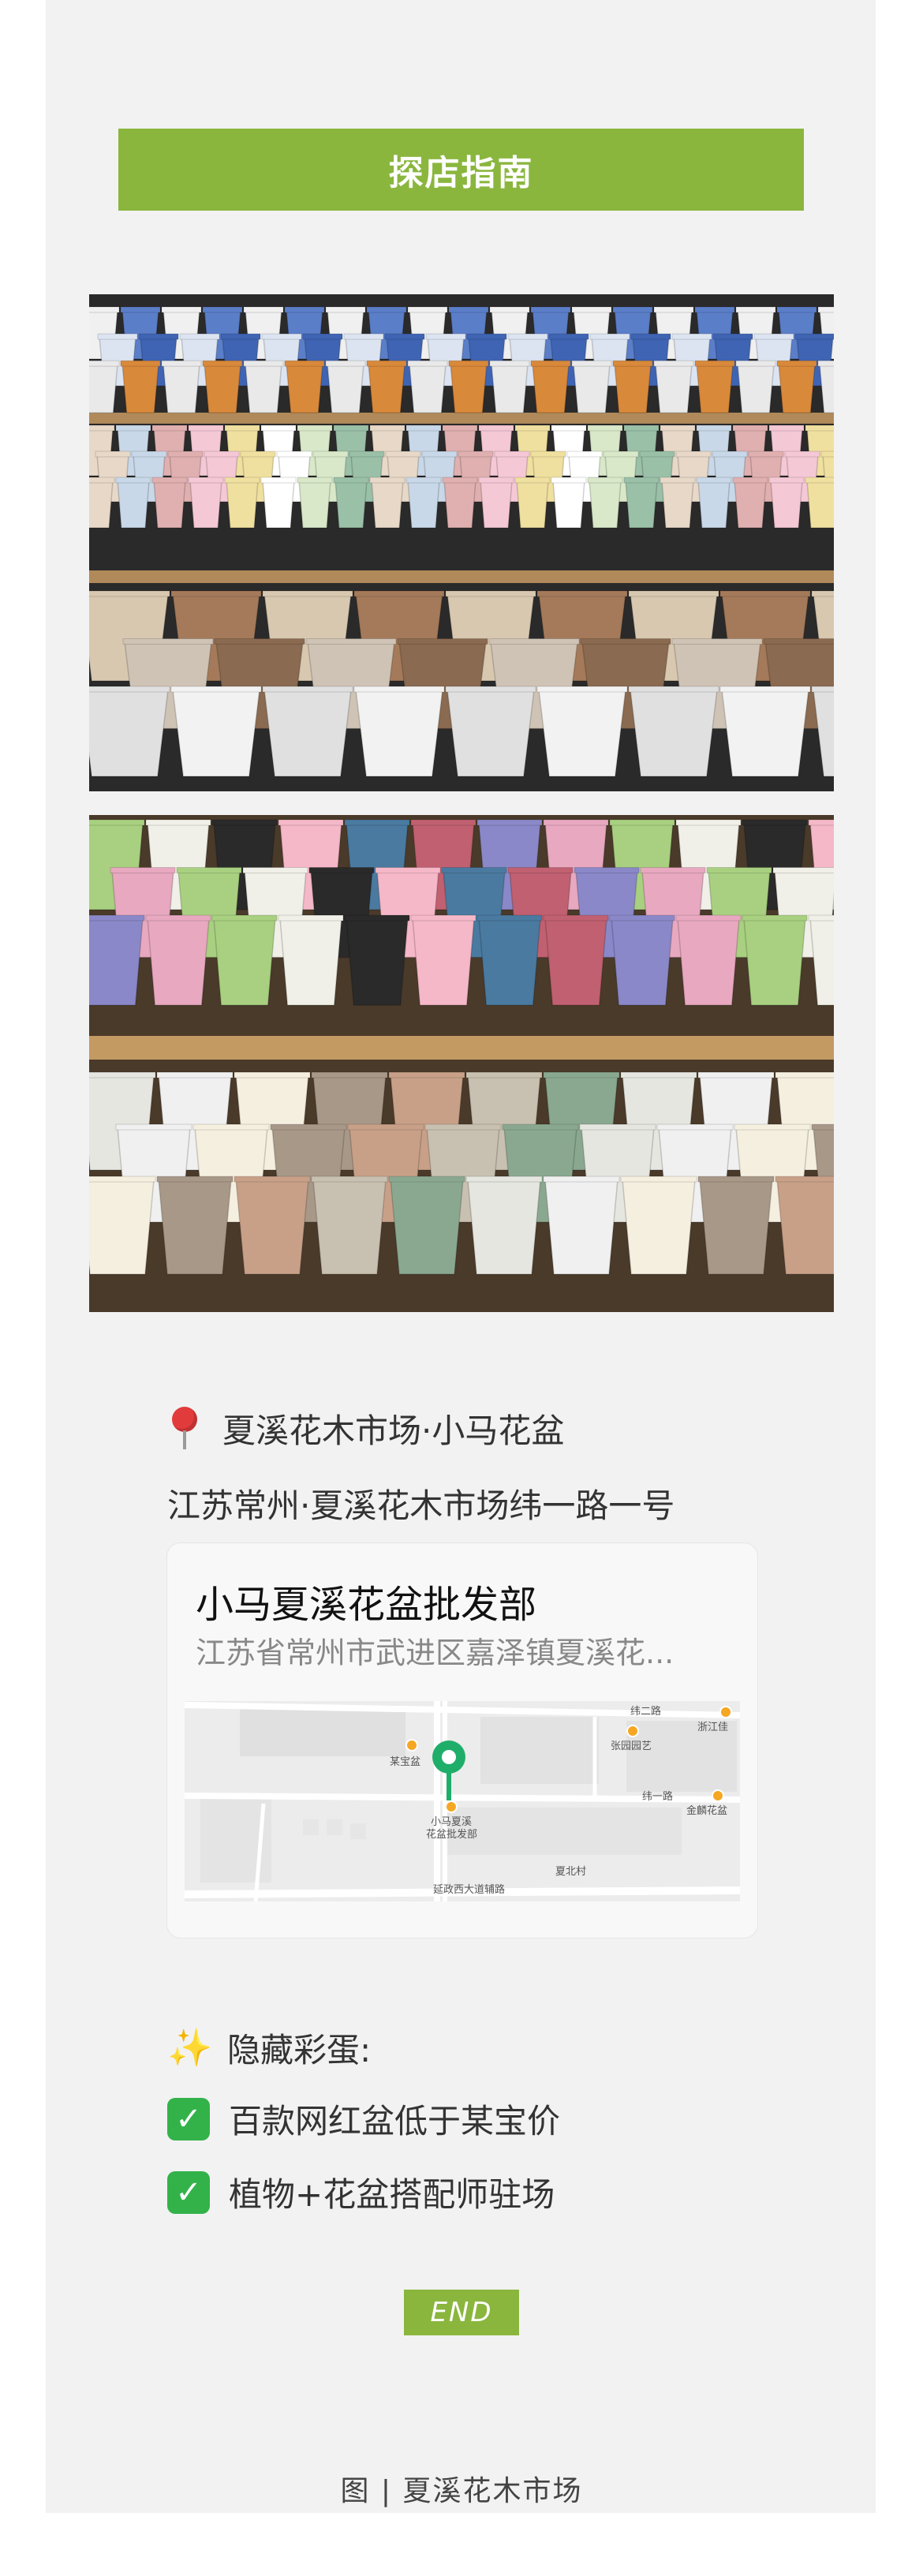 The width and height of the screenshot is (923, 2576). I want to click on easter-egg-title: 隐藏彩蛋:, so click(299, 2050).